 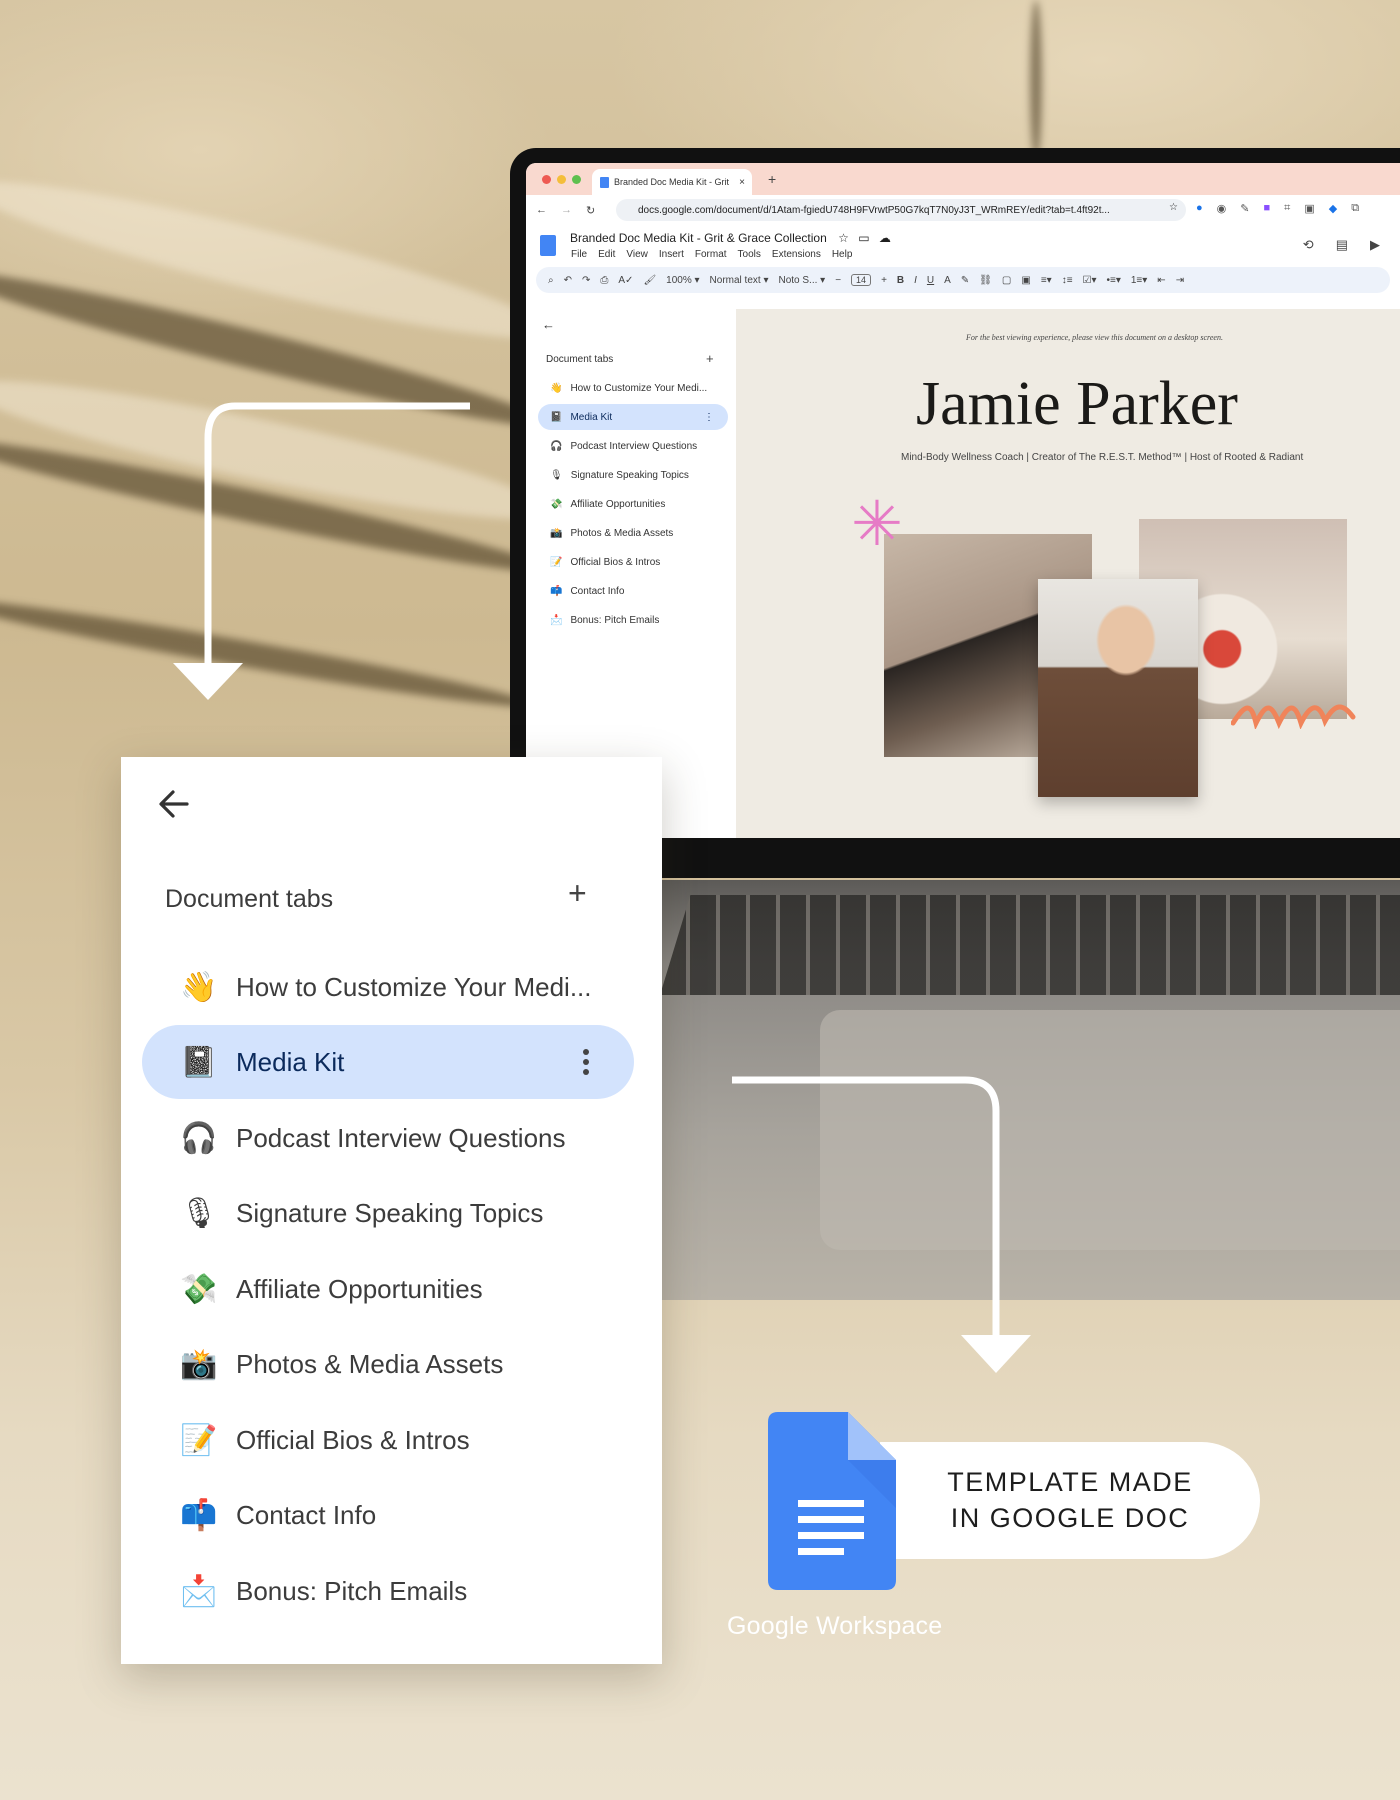 What do you see at coordinates (1067, 280) in the screenshot?
I see `line-spacing-icon: ↕≡` at bounding box center [1067, 280].